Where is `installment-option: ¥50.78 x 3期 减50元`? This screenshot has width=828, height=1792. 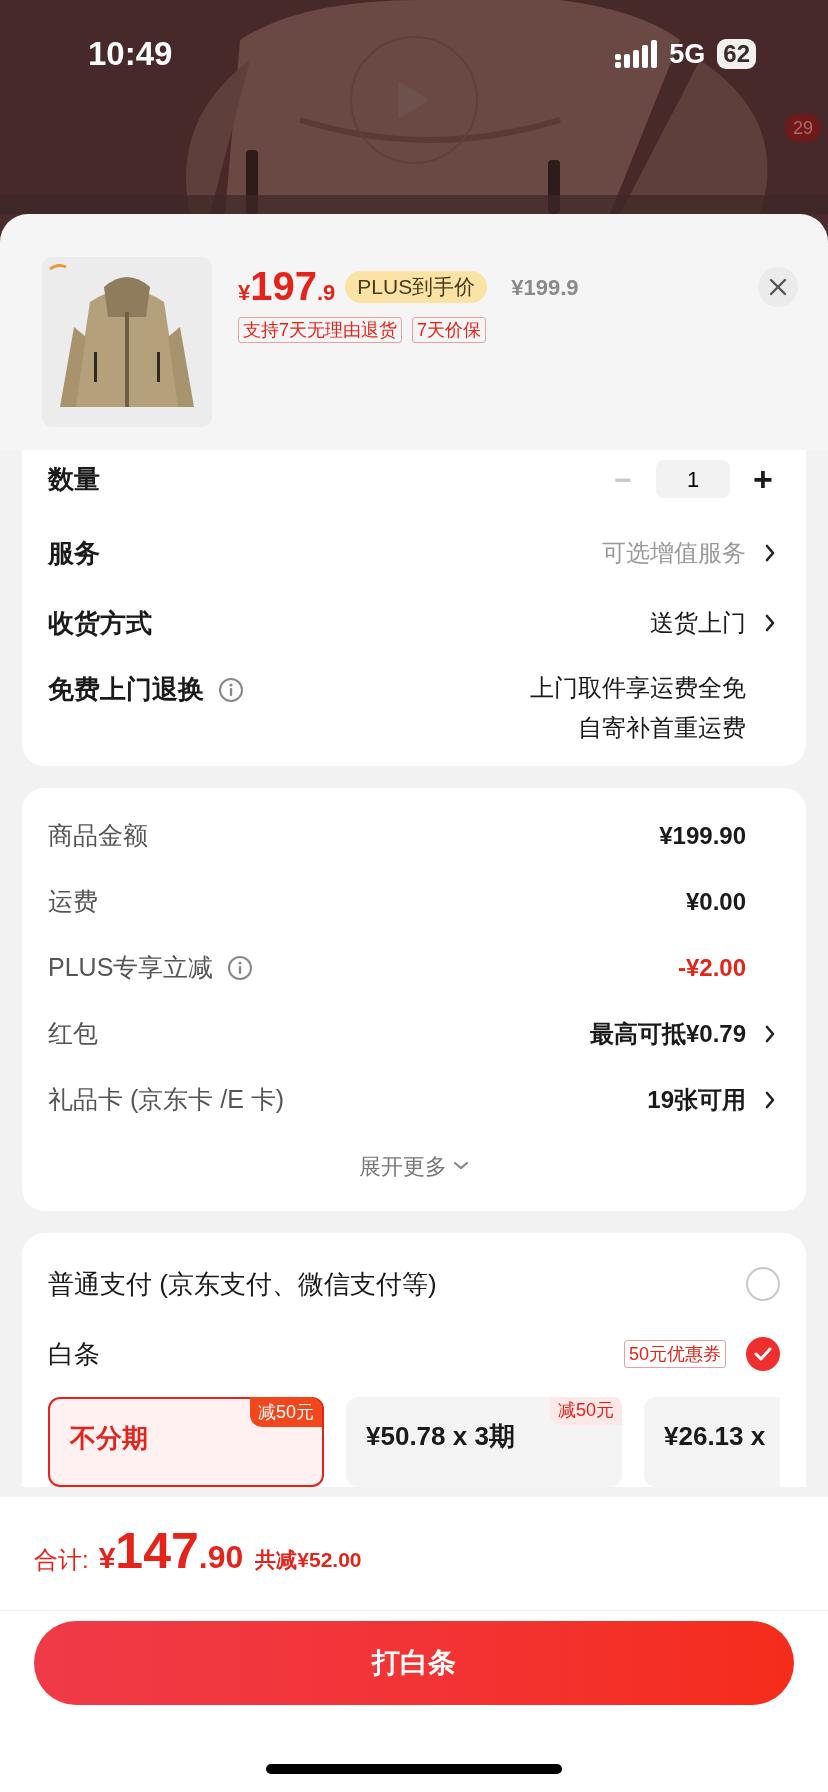 installment-option: ¥50.78 x 3期 减50元 is located at coordinates (484, 1442).